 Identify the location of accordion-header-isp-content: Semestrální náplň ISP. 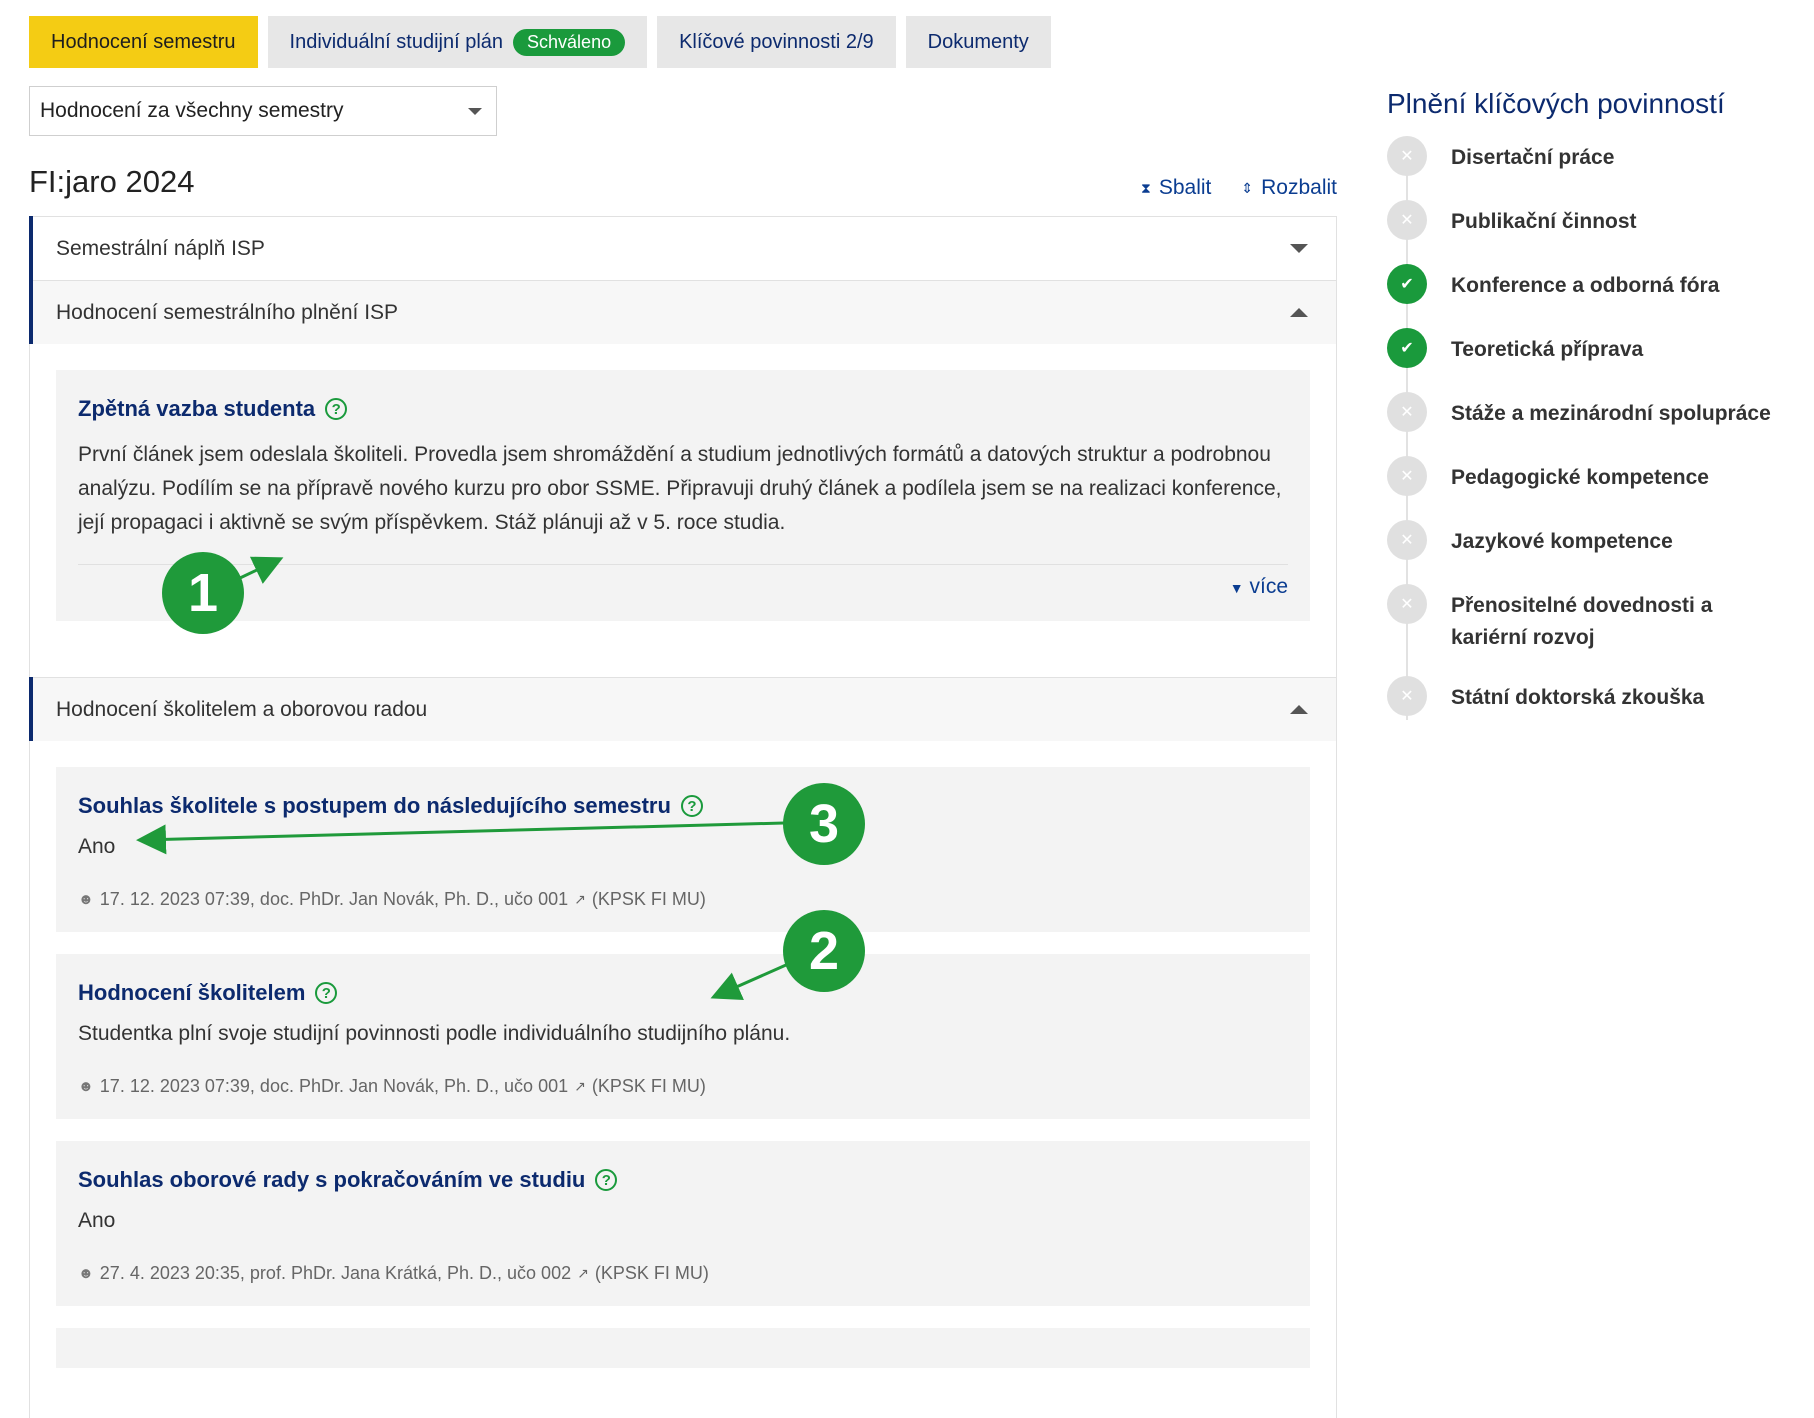
(682, 248).